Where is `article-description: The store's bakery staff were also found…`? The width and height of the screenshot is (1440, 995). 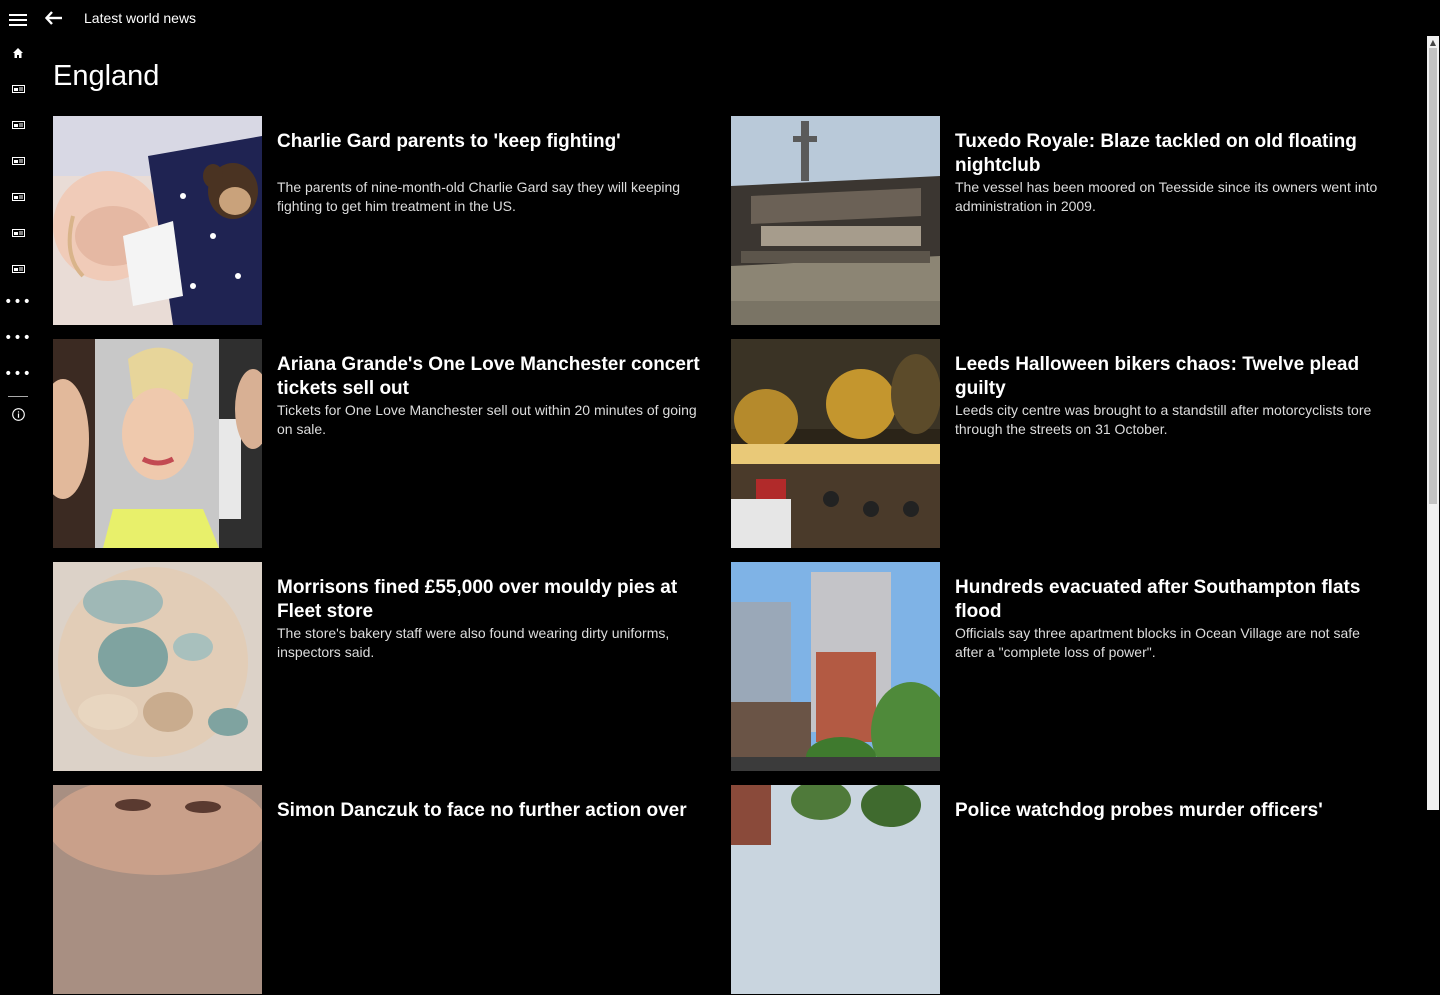
article-description: The store's bakery staff were also found… is located at coordinates (473, 642).